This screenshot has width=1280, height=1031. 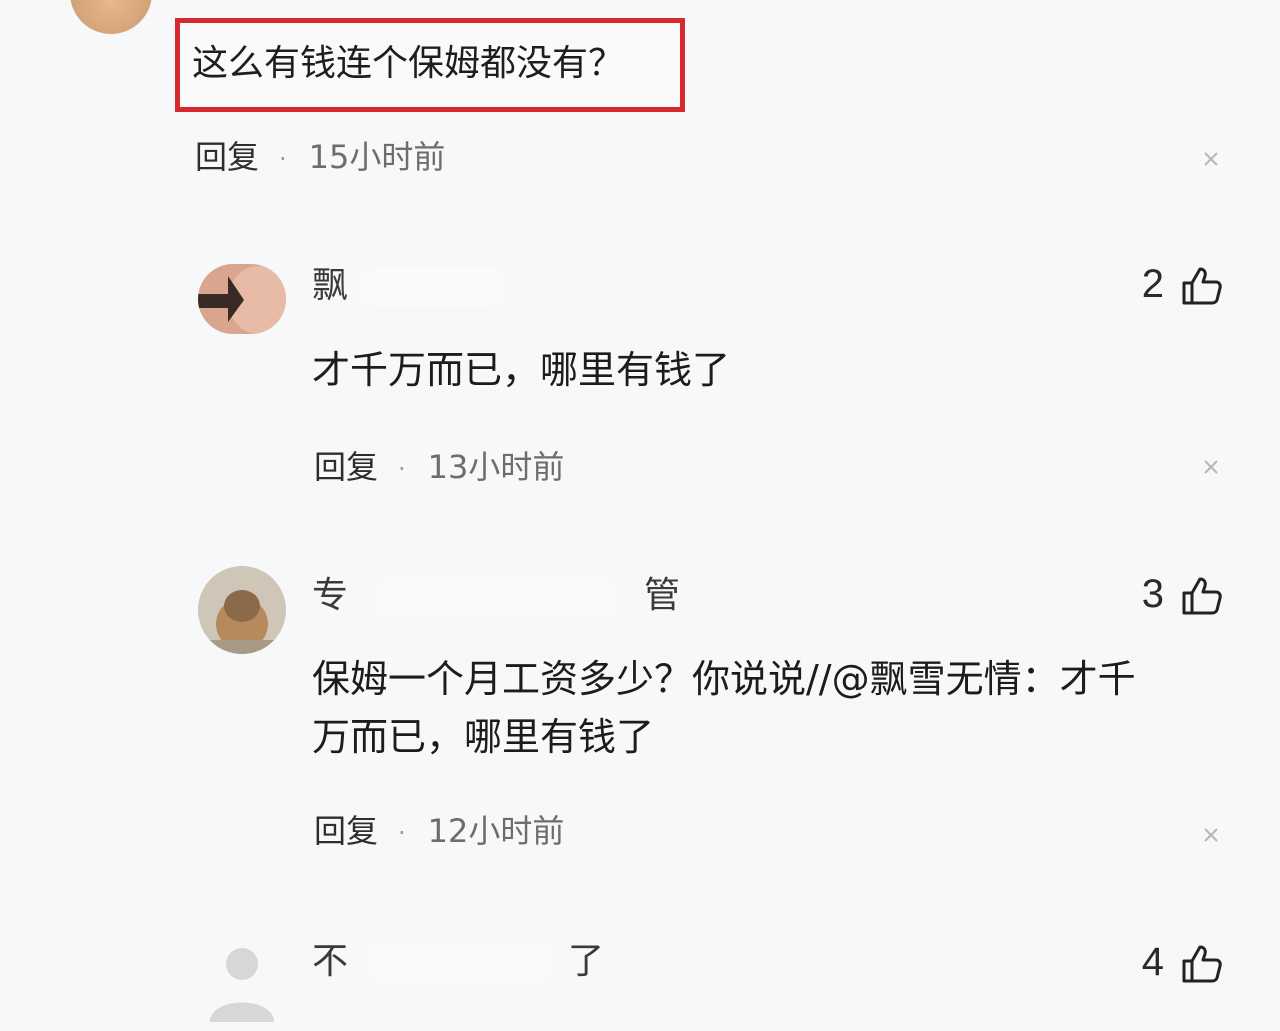 I want to click on username: 不了, so click(x=458, y=962).